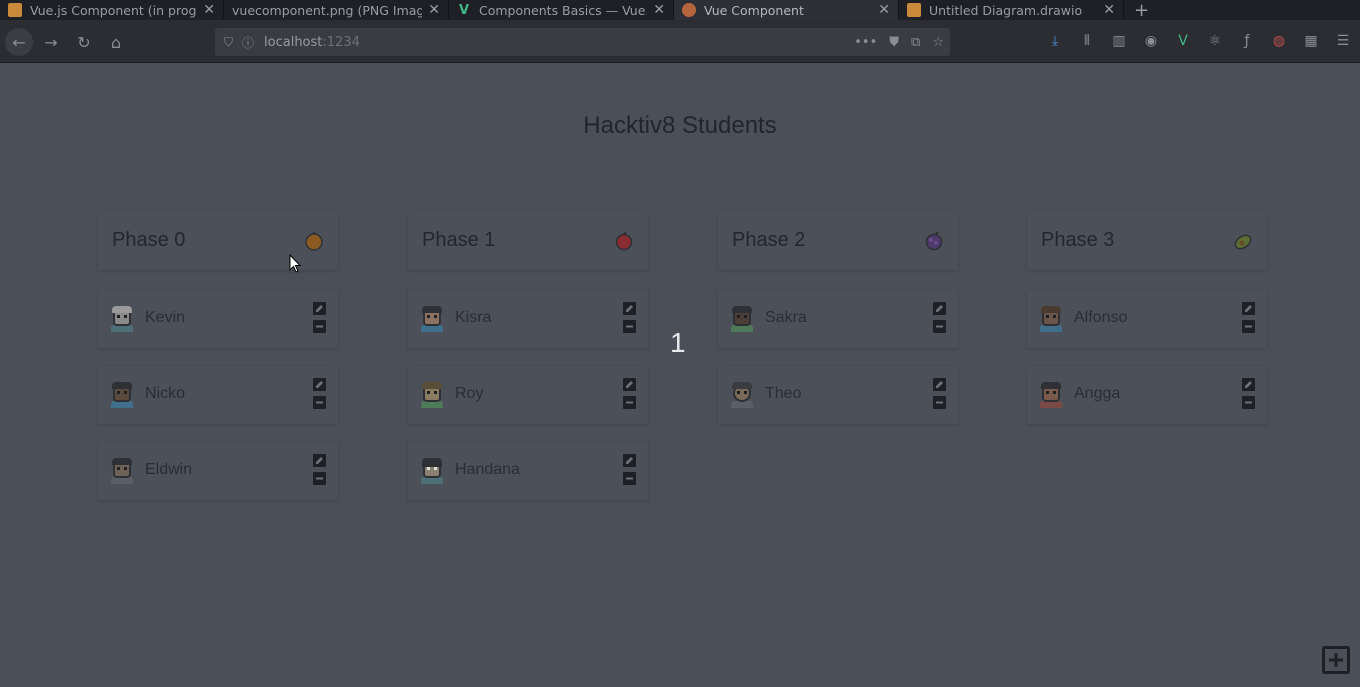  I want to click on extensions-puzzle-icon: ▦, so click(1311, 41).